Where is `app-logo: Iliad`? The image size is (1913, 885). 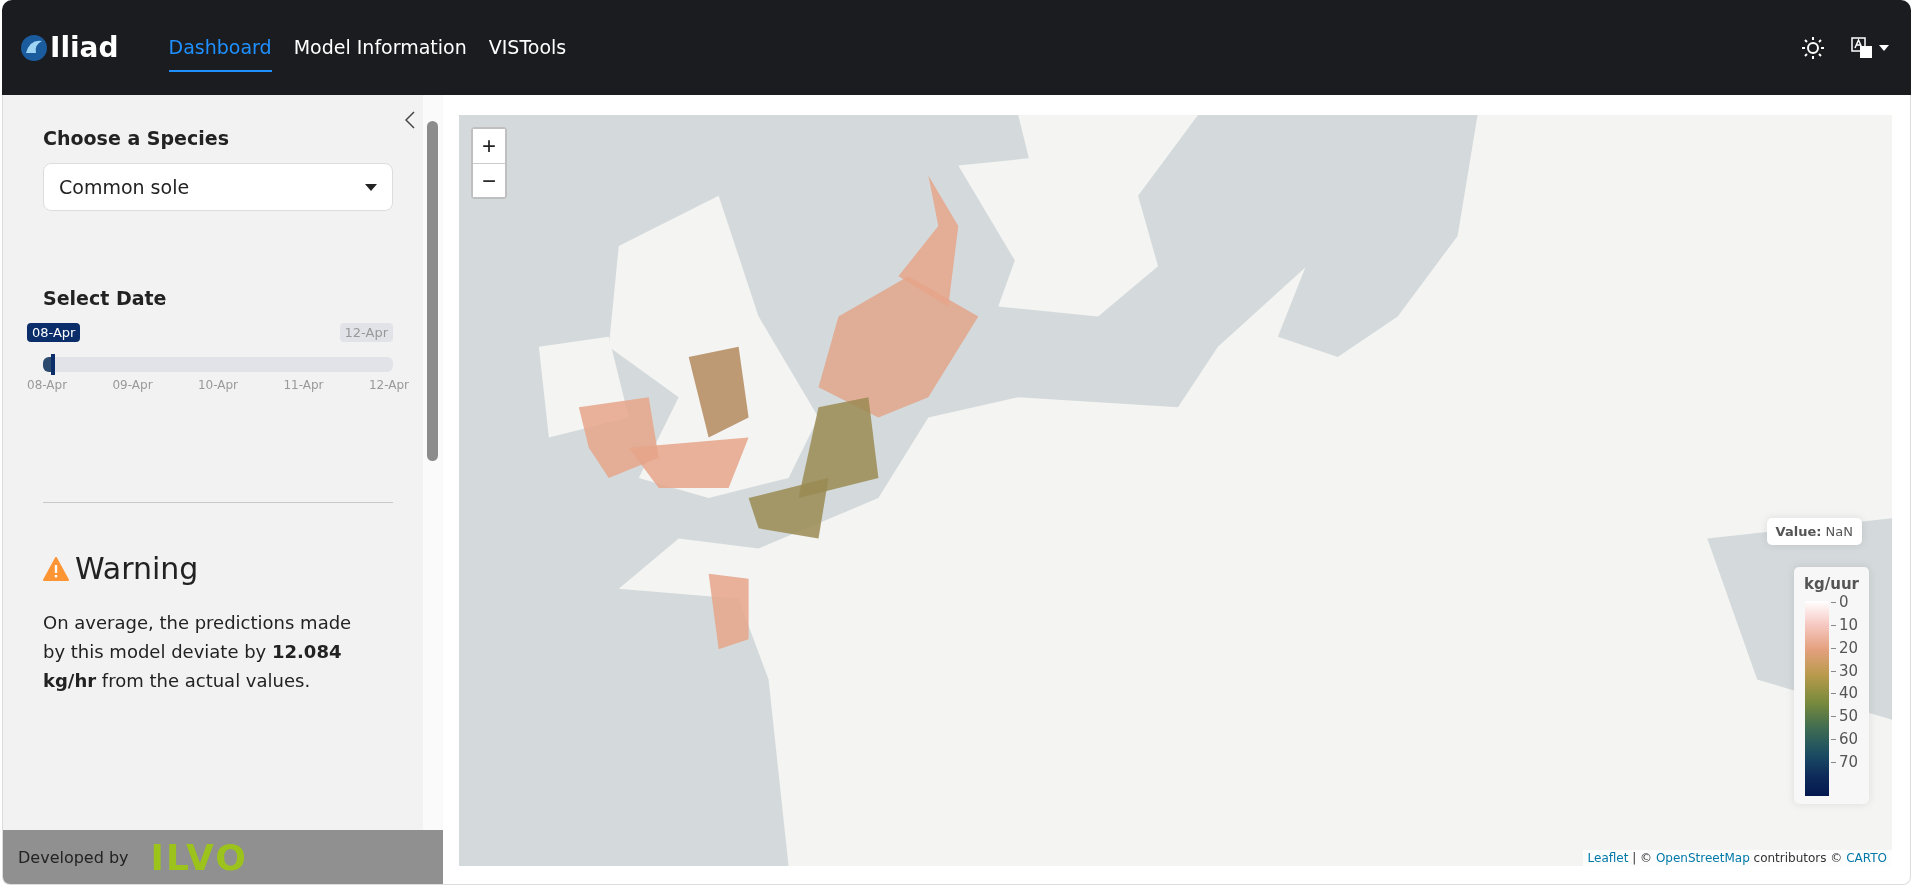
app-logo: Iliad is located at coordinates (84, 47).